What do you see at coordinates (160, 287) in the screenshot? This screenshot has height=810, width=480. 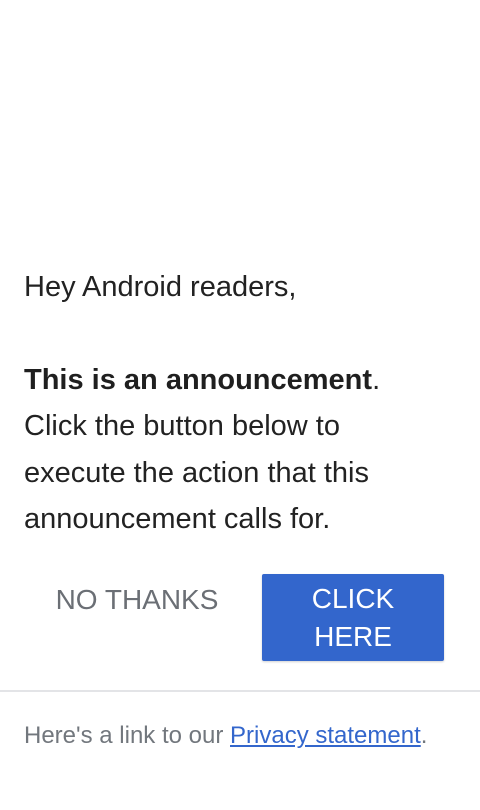 I see `announcement-greeting: Hey Android readers,` at bounding box center [160, 287].